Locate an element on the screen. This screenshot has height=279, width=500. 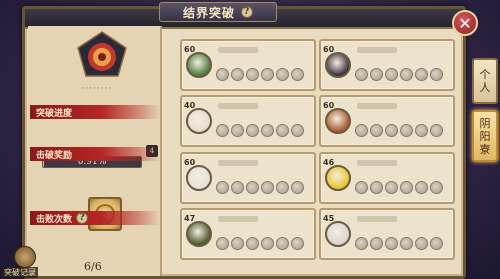
tab-guild-label-2: 阳 is located at coordinates (485, 136).